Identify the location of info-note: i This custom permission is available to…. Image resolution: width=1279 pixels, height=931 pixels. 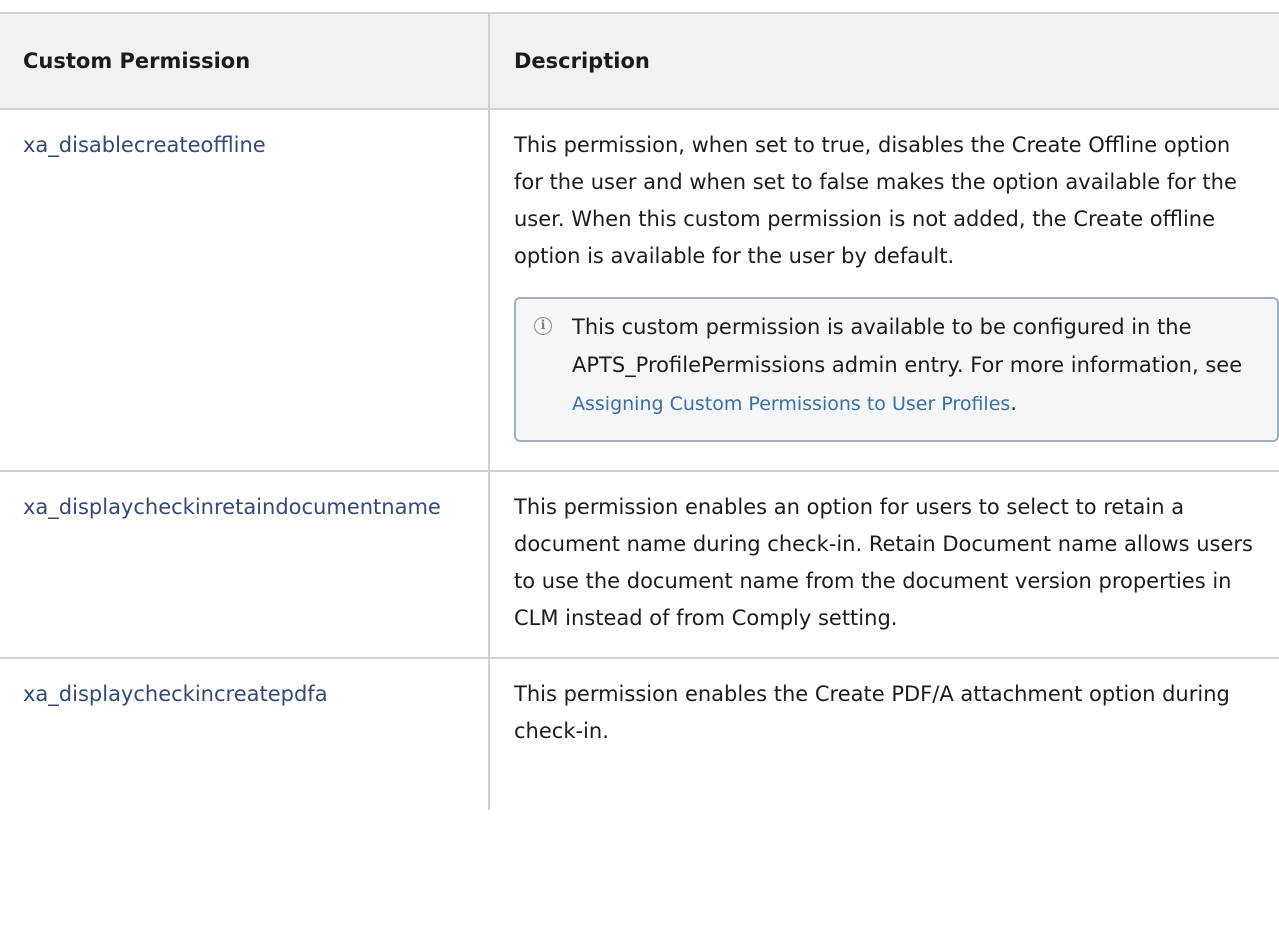
(896, 369).